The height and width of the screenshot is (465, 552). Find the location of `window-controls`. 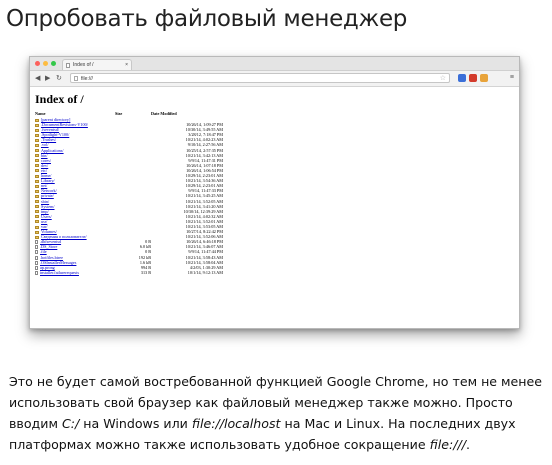

window-controls is located at coordinates (45, 63).